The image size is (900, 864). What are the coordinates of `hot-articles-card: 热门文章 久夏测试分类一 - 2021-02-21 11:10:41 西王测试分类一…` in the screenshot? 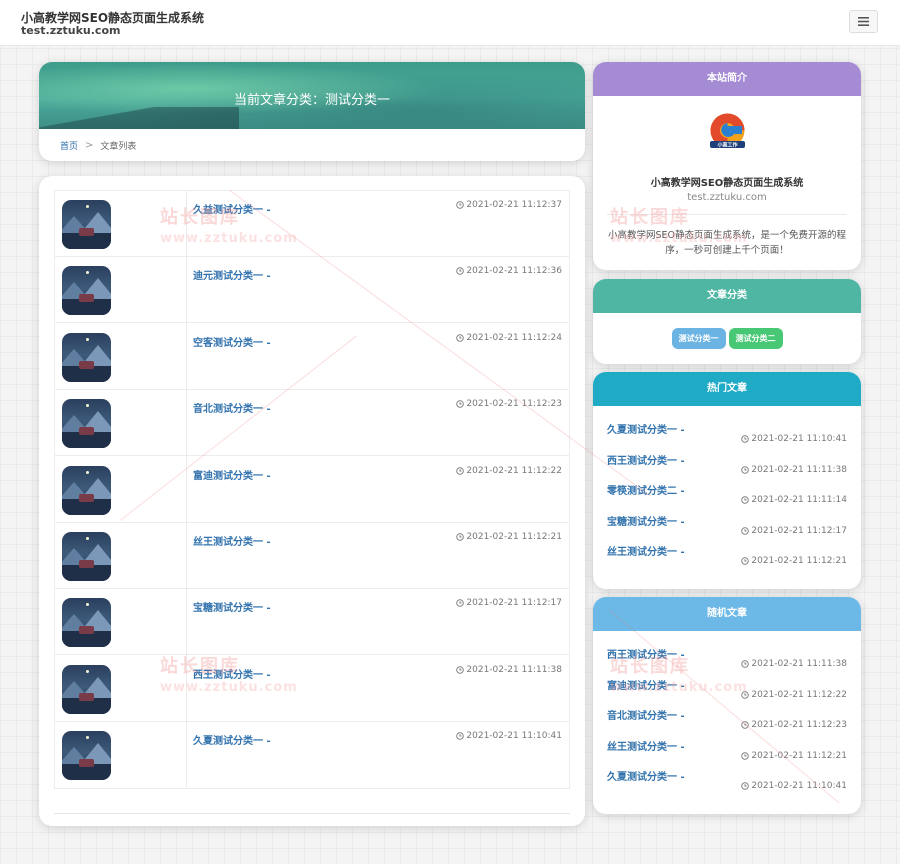 It's located at (727, 480).